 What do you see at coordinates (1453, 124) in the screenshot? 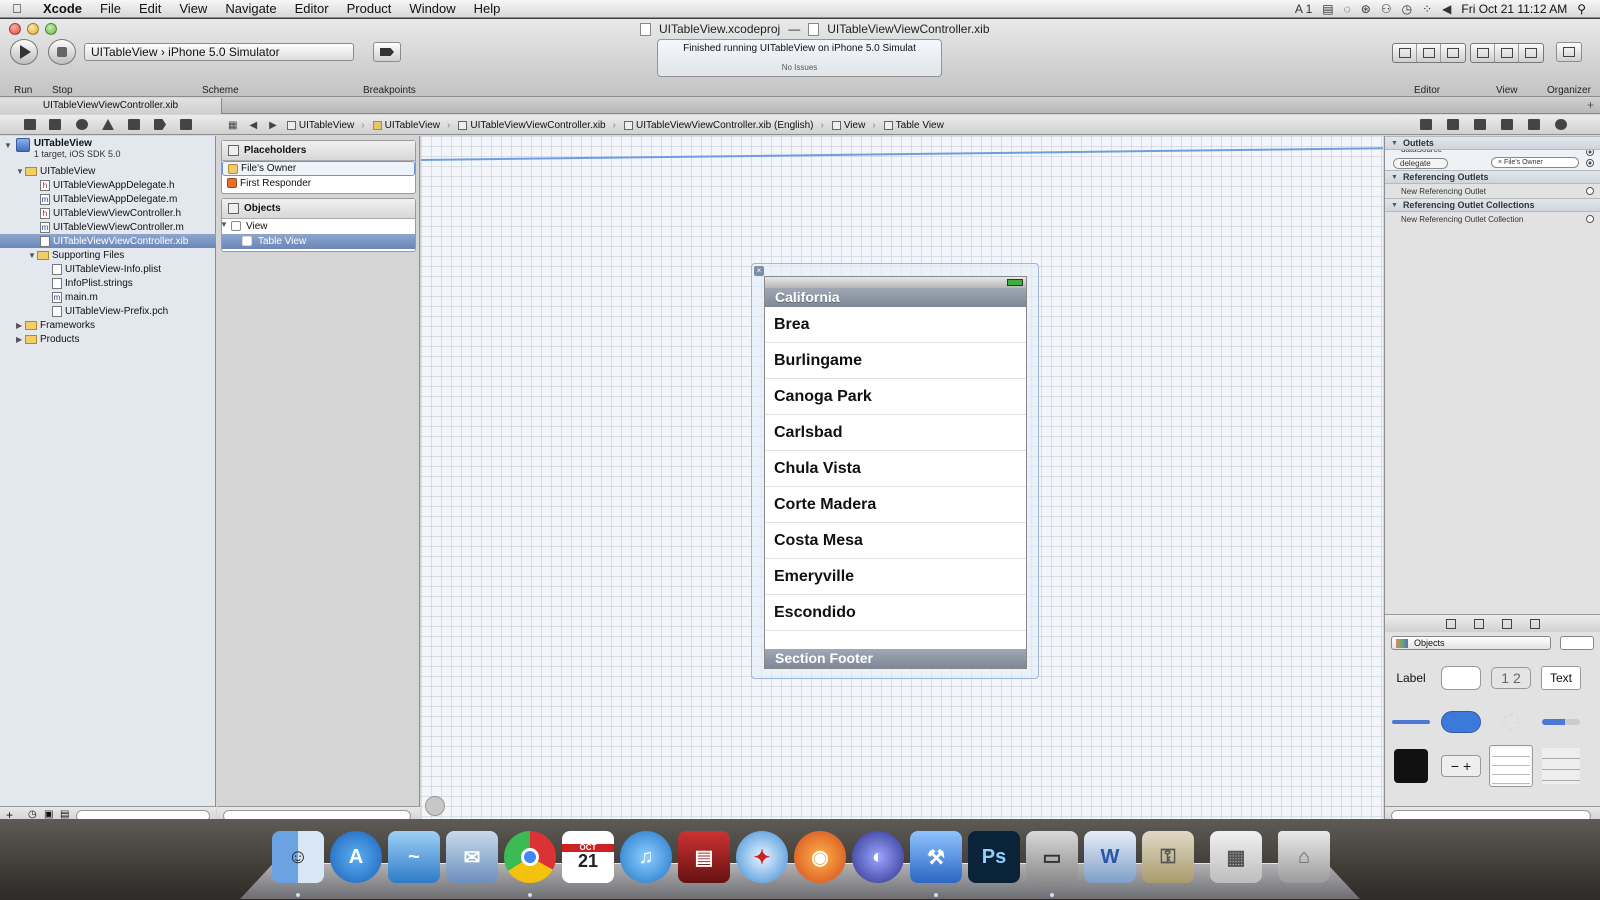
I see `quick-help-icon` at bounding box center [1453, 124].